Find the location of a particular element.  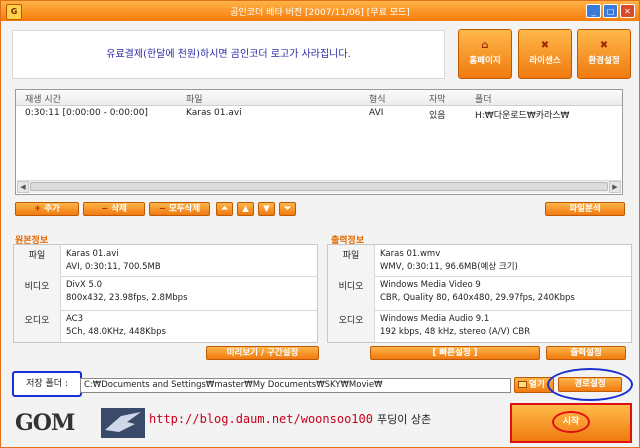

settings-button: ✖ 환경설정 is located at coordinates (604, 54).